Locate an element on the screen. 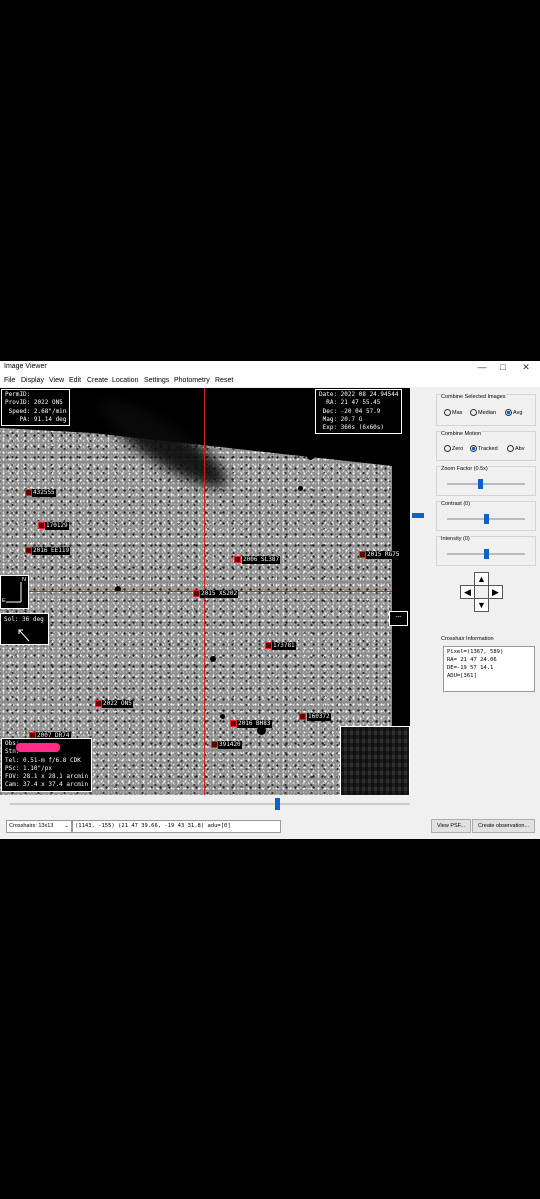  intensity-slider is located at coordinates (486, 554).